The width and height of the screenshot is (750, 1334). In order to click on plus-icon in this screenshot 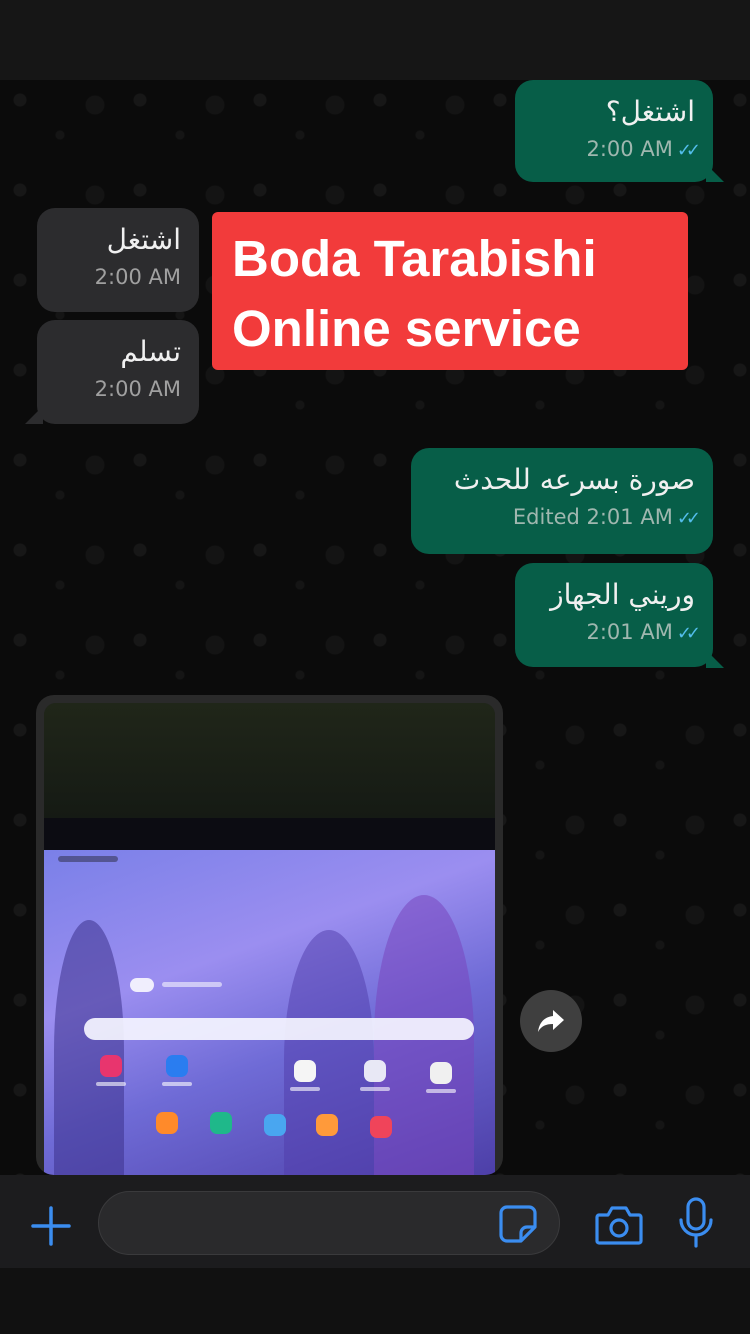, I will do `click(51, 1226)`.